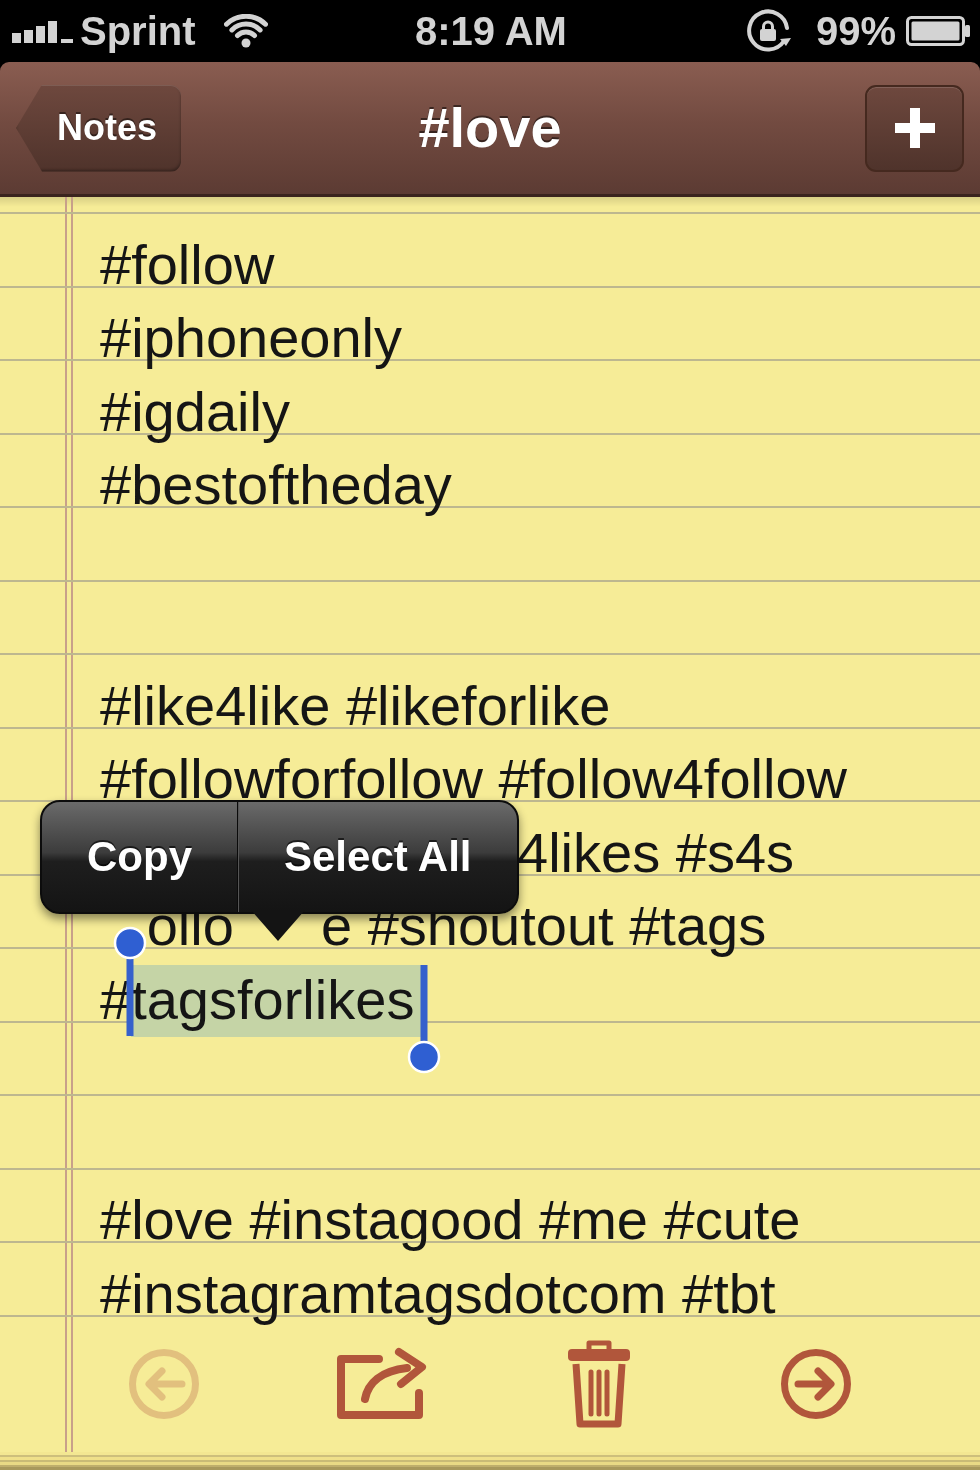  What do you see at coordinates (490, 128) in the screenshot?
I see `note-title: #love` at bounding box center [490, 128].